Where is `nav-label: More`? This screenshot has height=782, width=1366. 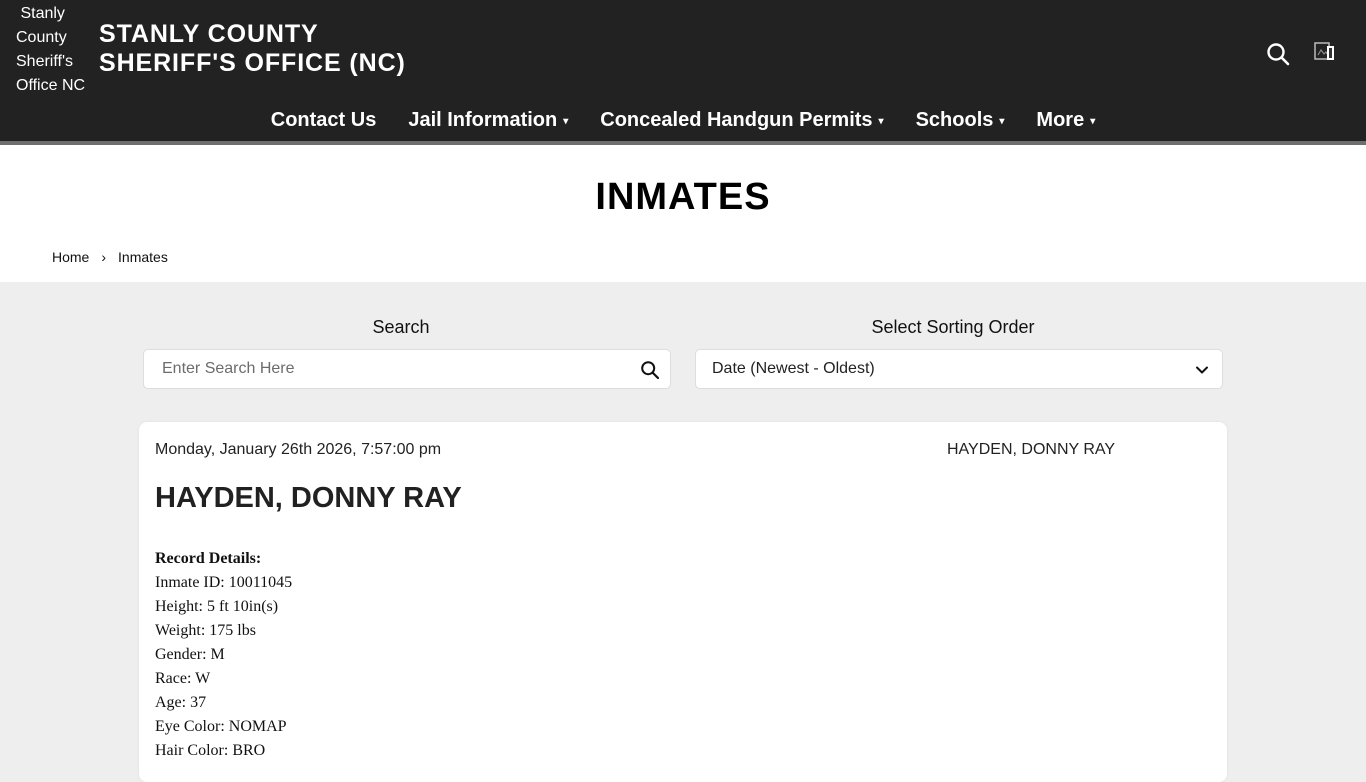 nav-label: More is located at coordinates (1060, 119).